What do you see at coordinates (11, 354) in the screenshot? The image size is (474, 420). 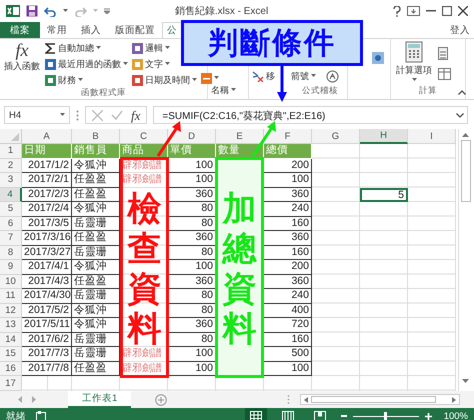 I see `row-header: 15` at bounding box center [11, 354].